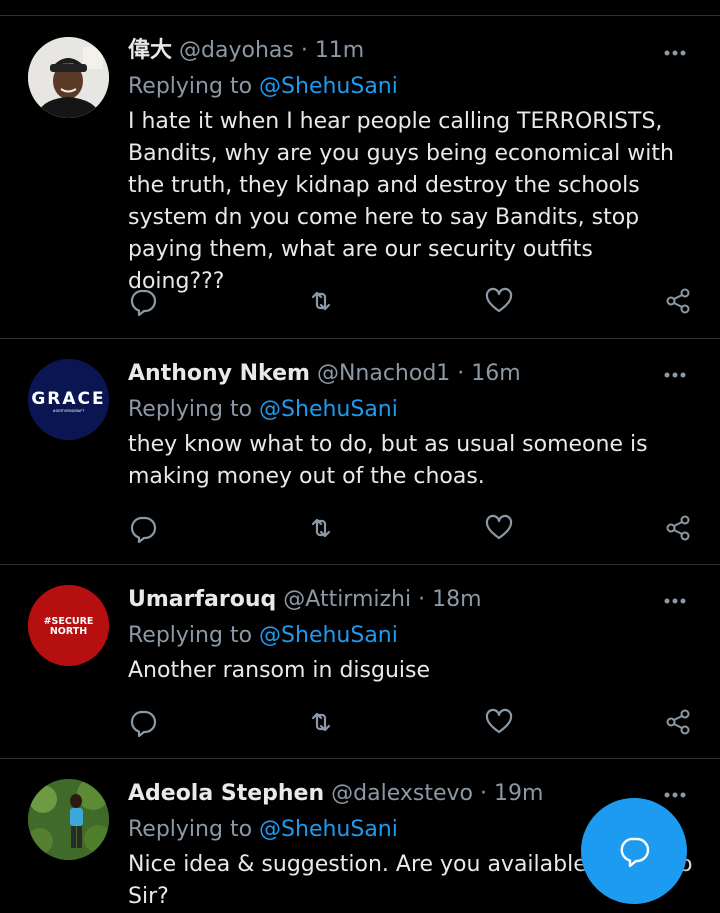 This screenshot has height=913, width=720. What do you see at coordinates (219, 373) in the screenshot?
I see `author-name: Anthony Nkem` at bounding box center [219, 373].